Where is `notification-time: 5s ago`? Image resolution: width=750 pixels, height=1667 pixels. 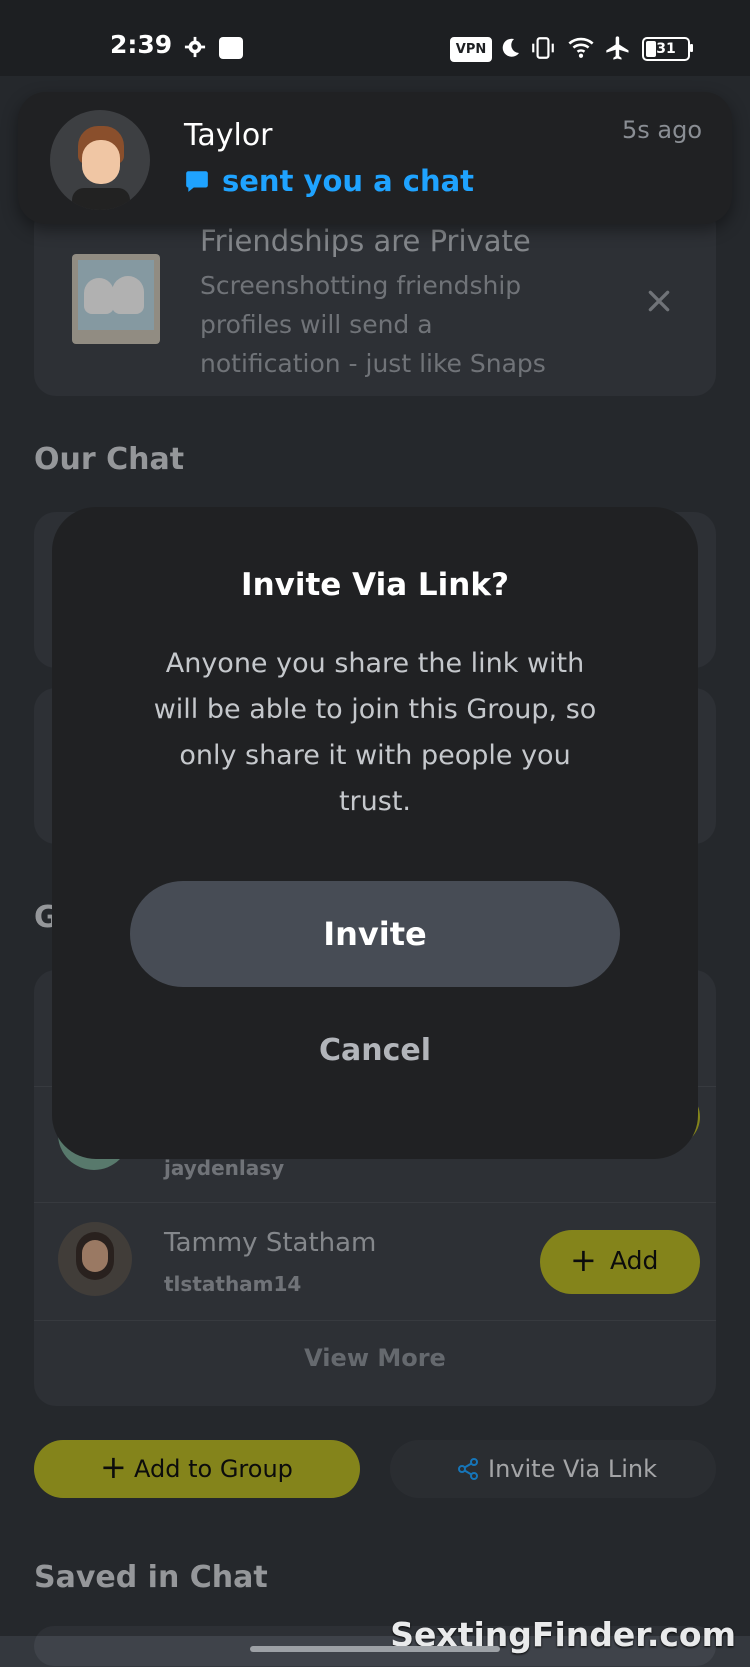
notification-time: 5s ago is located at coordinates (661, 130).